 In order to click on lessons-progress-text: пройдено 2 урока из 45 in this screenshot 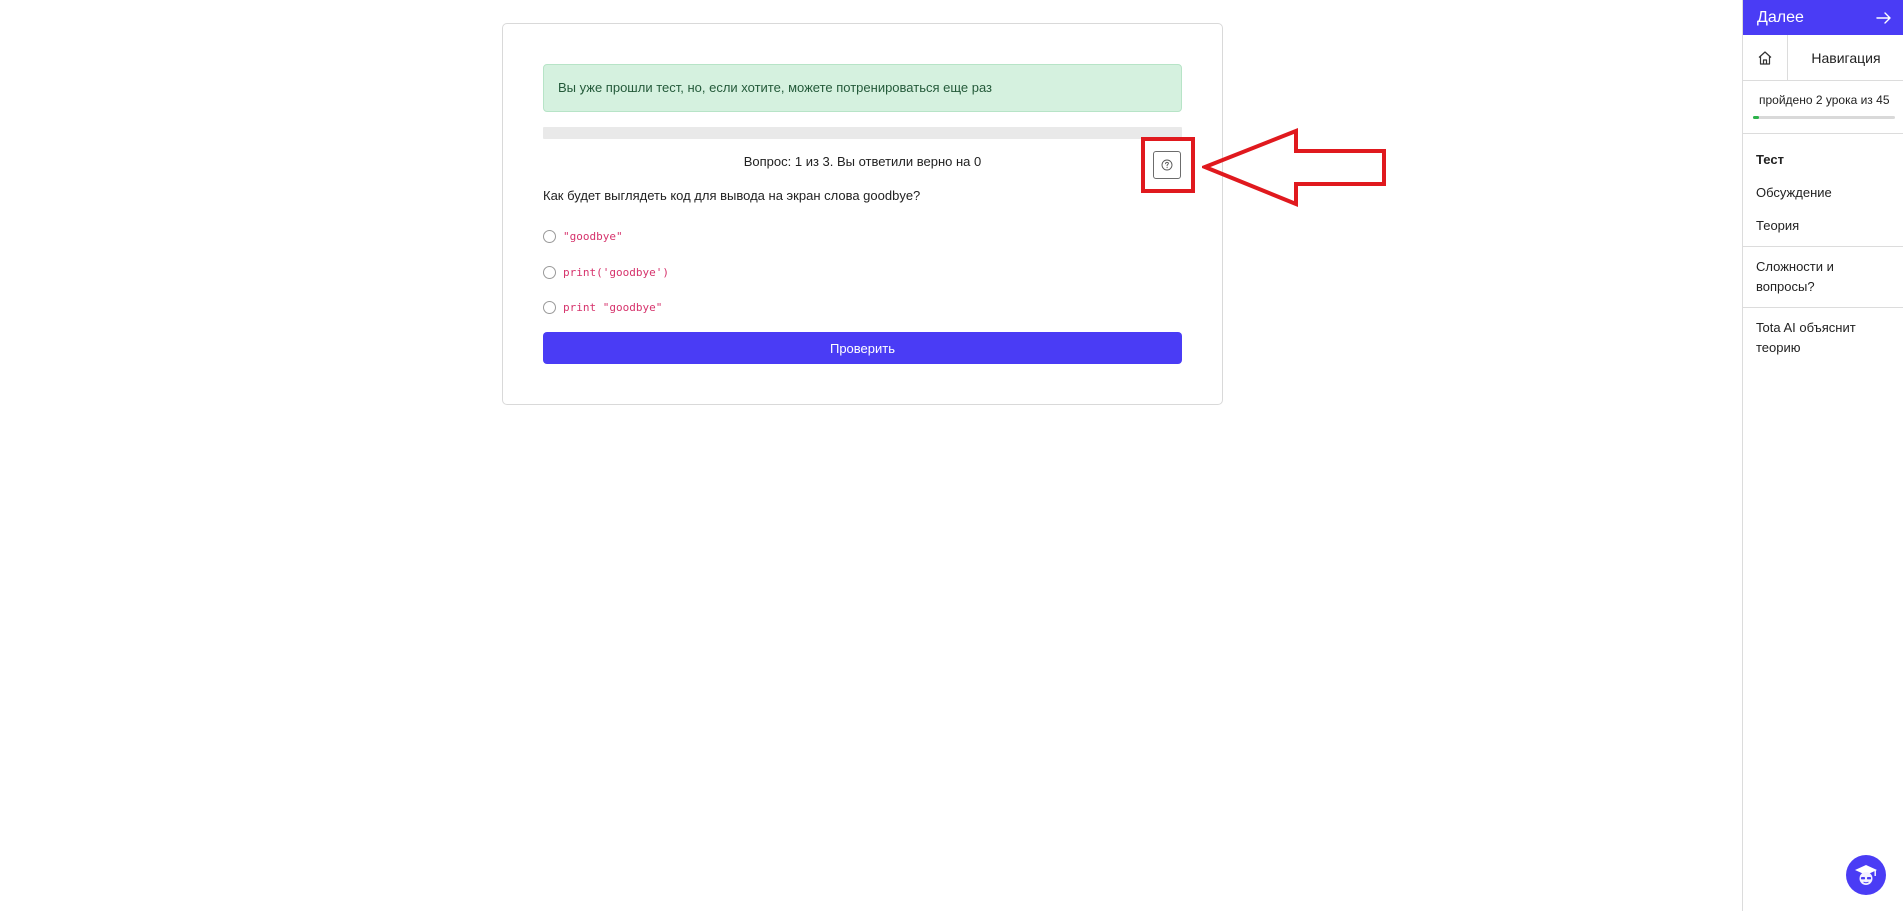, I will do `click(1824, 100)`.